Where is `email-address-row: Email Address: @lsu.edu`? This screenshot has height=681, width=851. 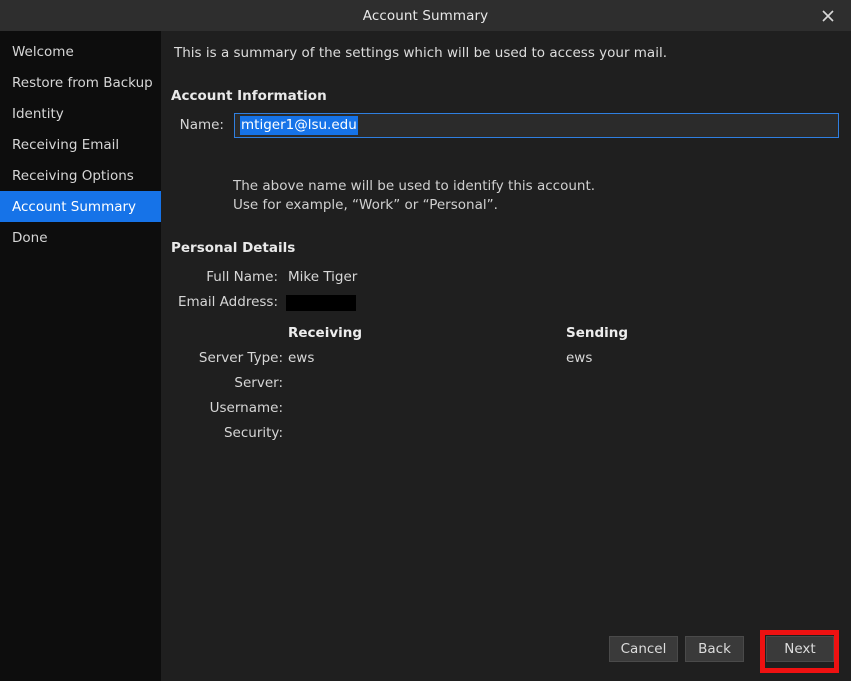
email-address-row: Email Address: @lsu.edu is located at coordinates (258, 301).